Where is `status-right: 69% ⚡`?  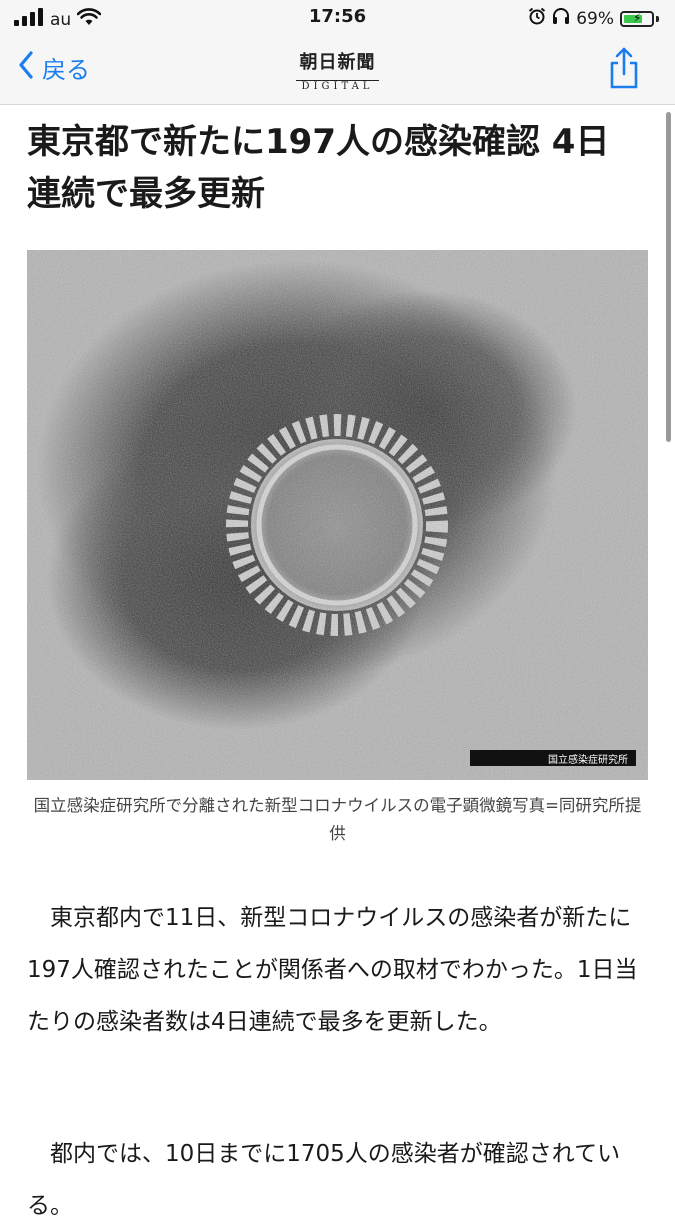 status-right: 69% ⚡ is located at coordinates (593, 18).